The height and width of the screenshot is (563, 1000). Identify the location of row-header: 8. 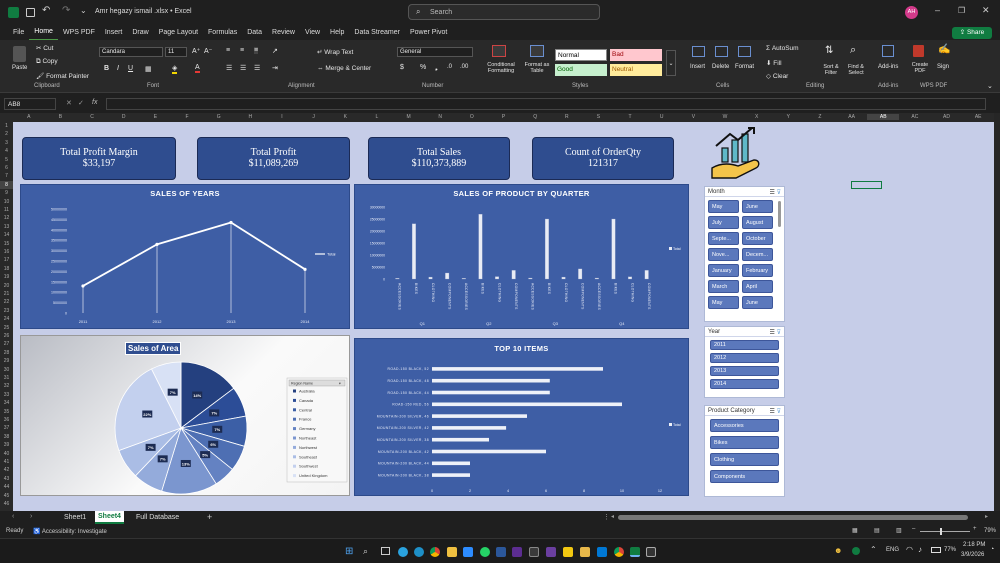
(6, 184).